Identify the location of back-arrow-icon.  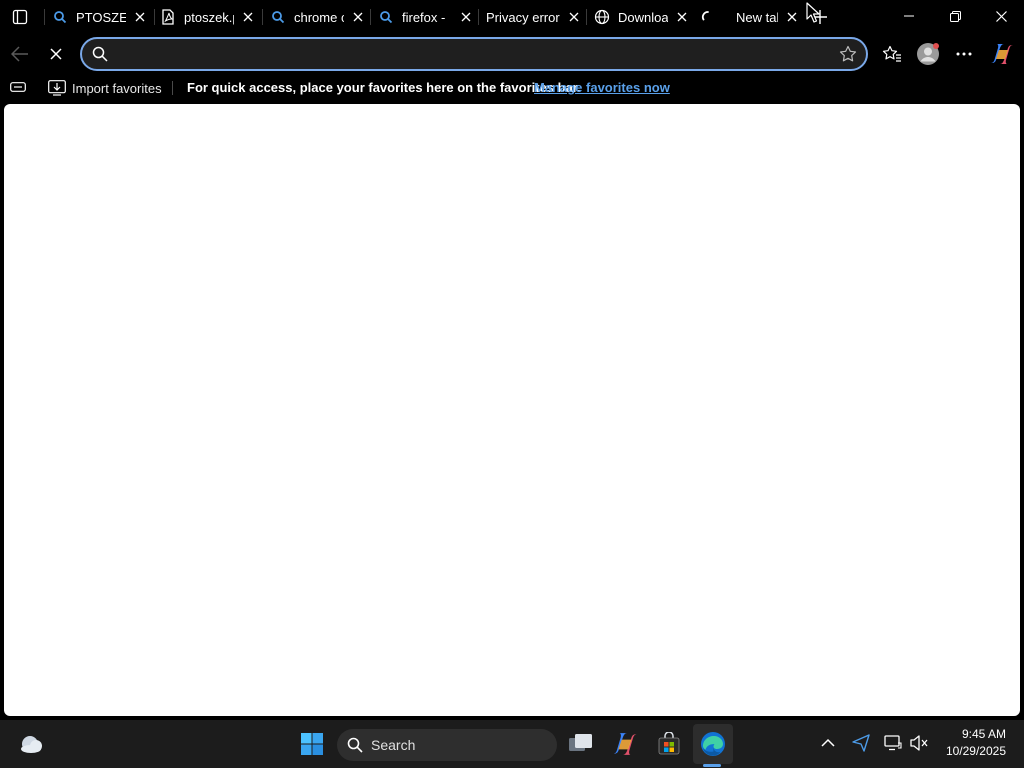
(19, 54).